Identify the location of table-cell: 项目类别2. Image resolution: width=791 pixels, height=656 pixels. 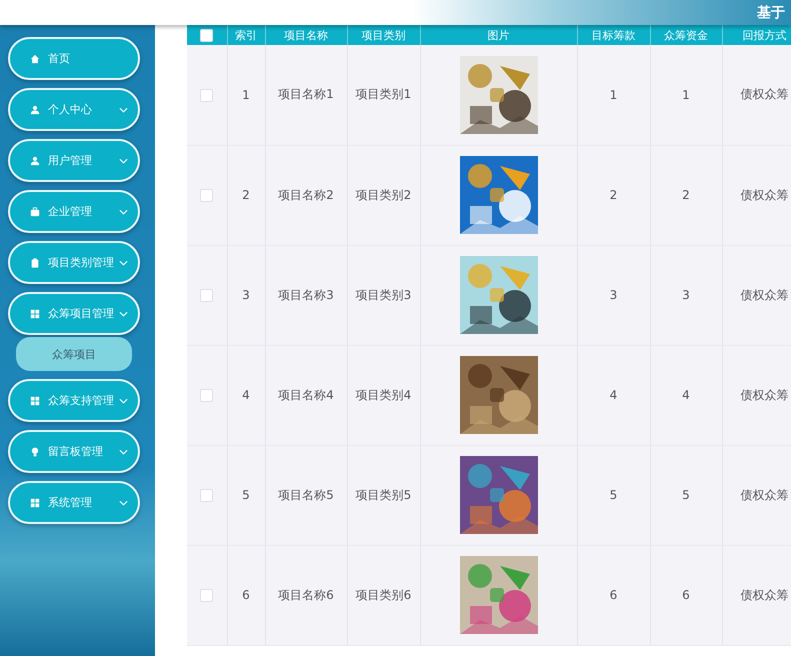
(383, 195).